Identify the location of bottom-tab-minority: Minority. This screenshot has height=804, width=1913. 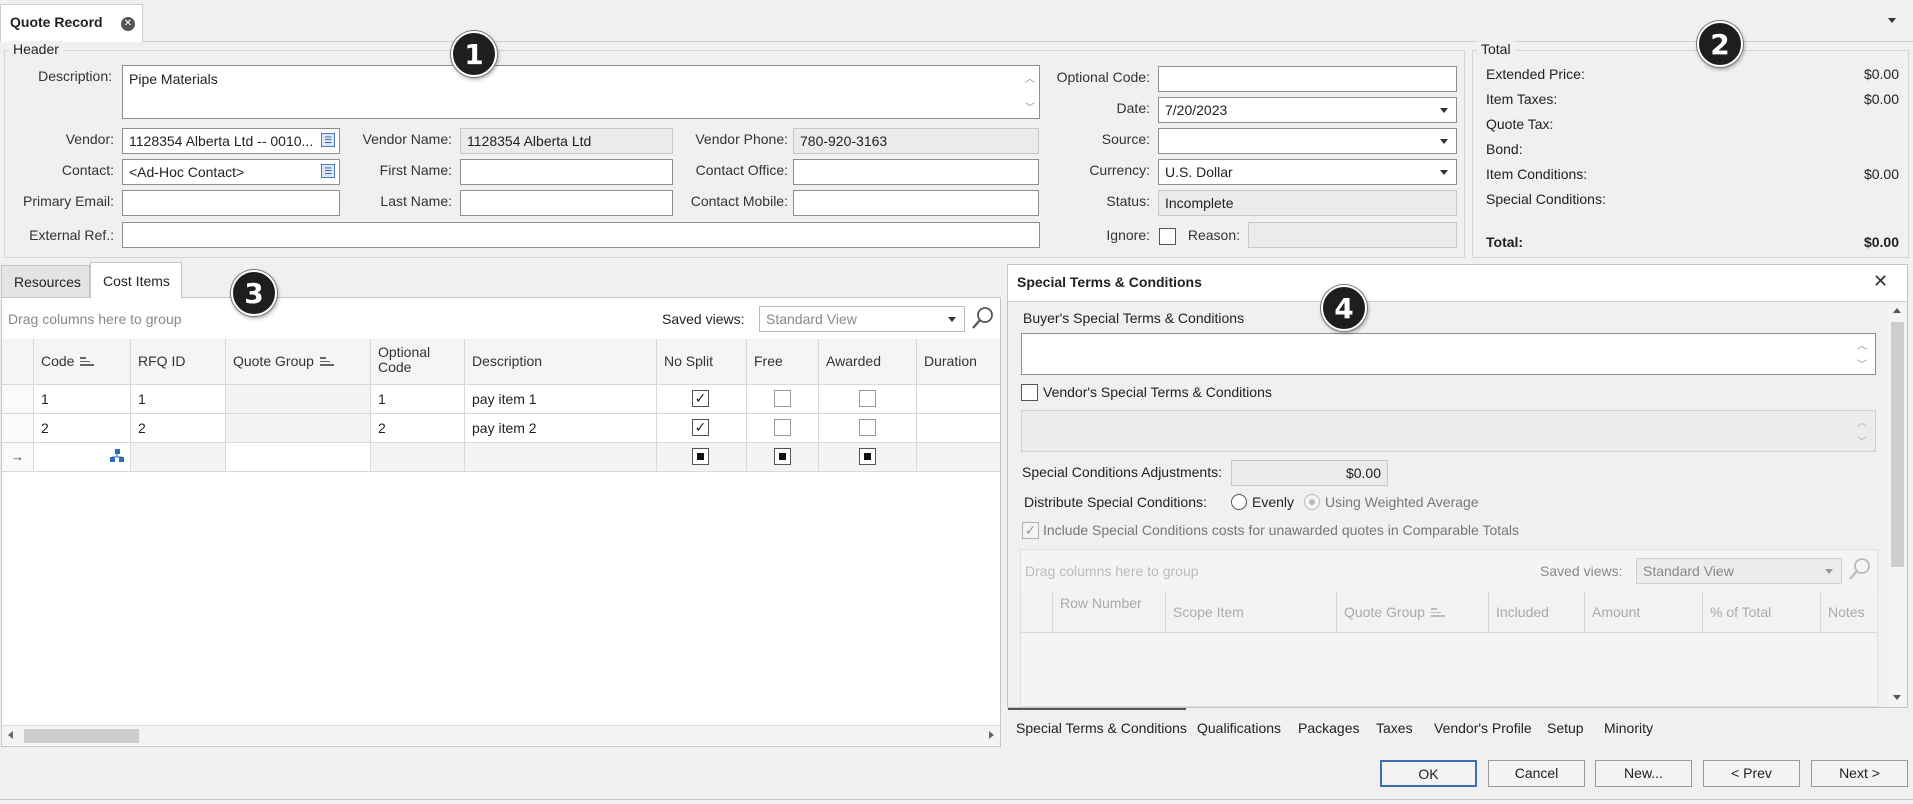
(1628, 728).